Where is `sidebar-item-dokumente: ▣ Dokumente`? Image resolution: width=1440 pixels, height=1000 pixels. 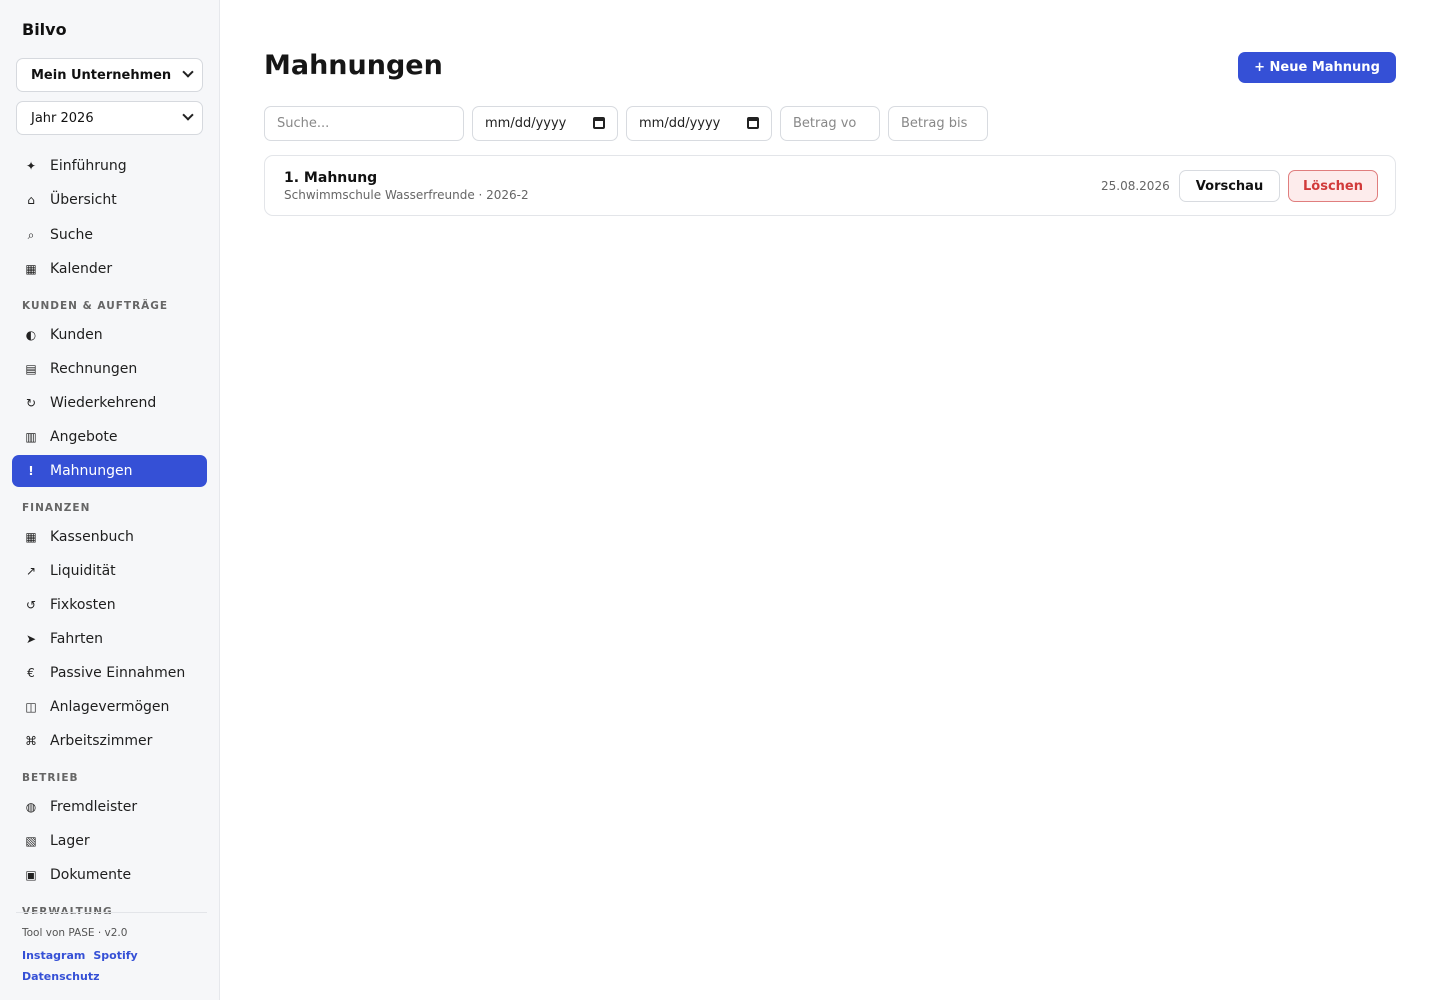
sidebar-item-dokumente: ▣ Dokumente is located at coordinates (109, 875).